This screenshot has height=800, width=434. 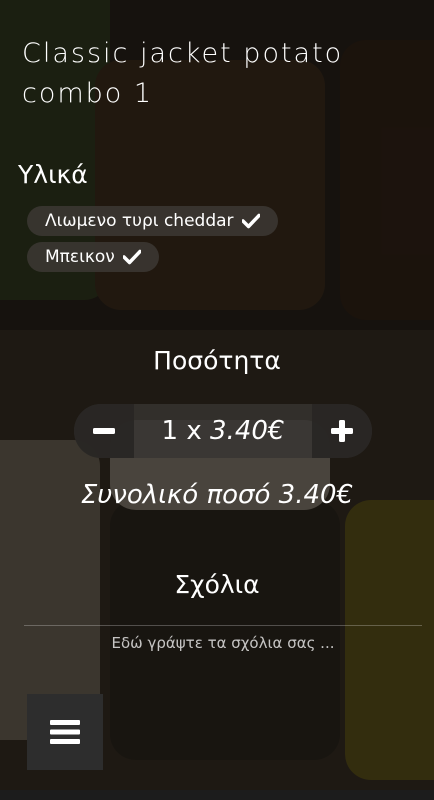 I want to click on menu-button, so click(x=65, y=732).